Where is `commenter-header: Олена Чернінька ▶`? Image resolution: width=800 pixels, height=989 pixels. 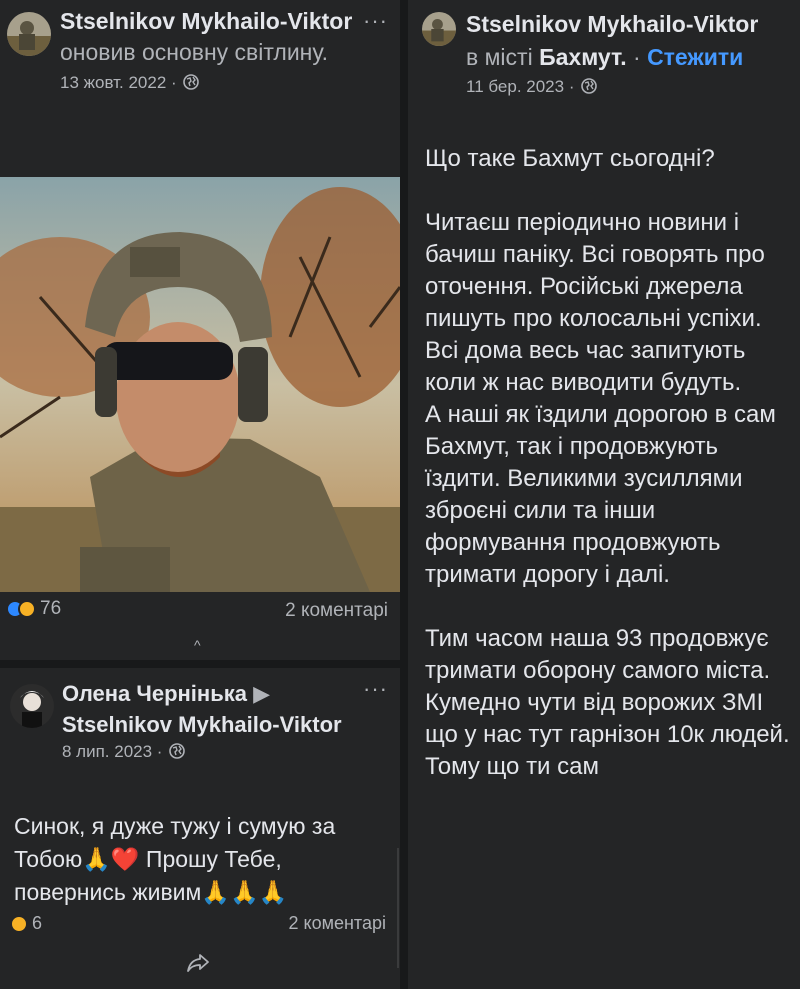 commenter-header: Олена Чернінька ▶ is located at coordinates (212, 693).